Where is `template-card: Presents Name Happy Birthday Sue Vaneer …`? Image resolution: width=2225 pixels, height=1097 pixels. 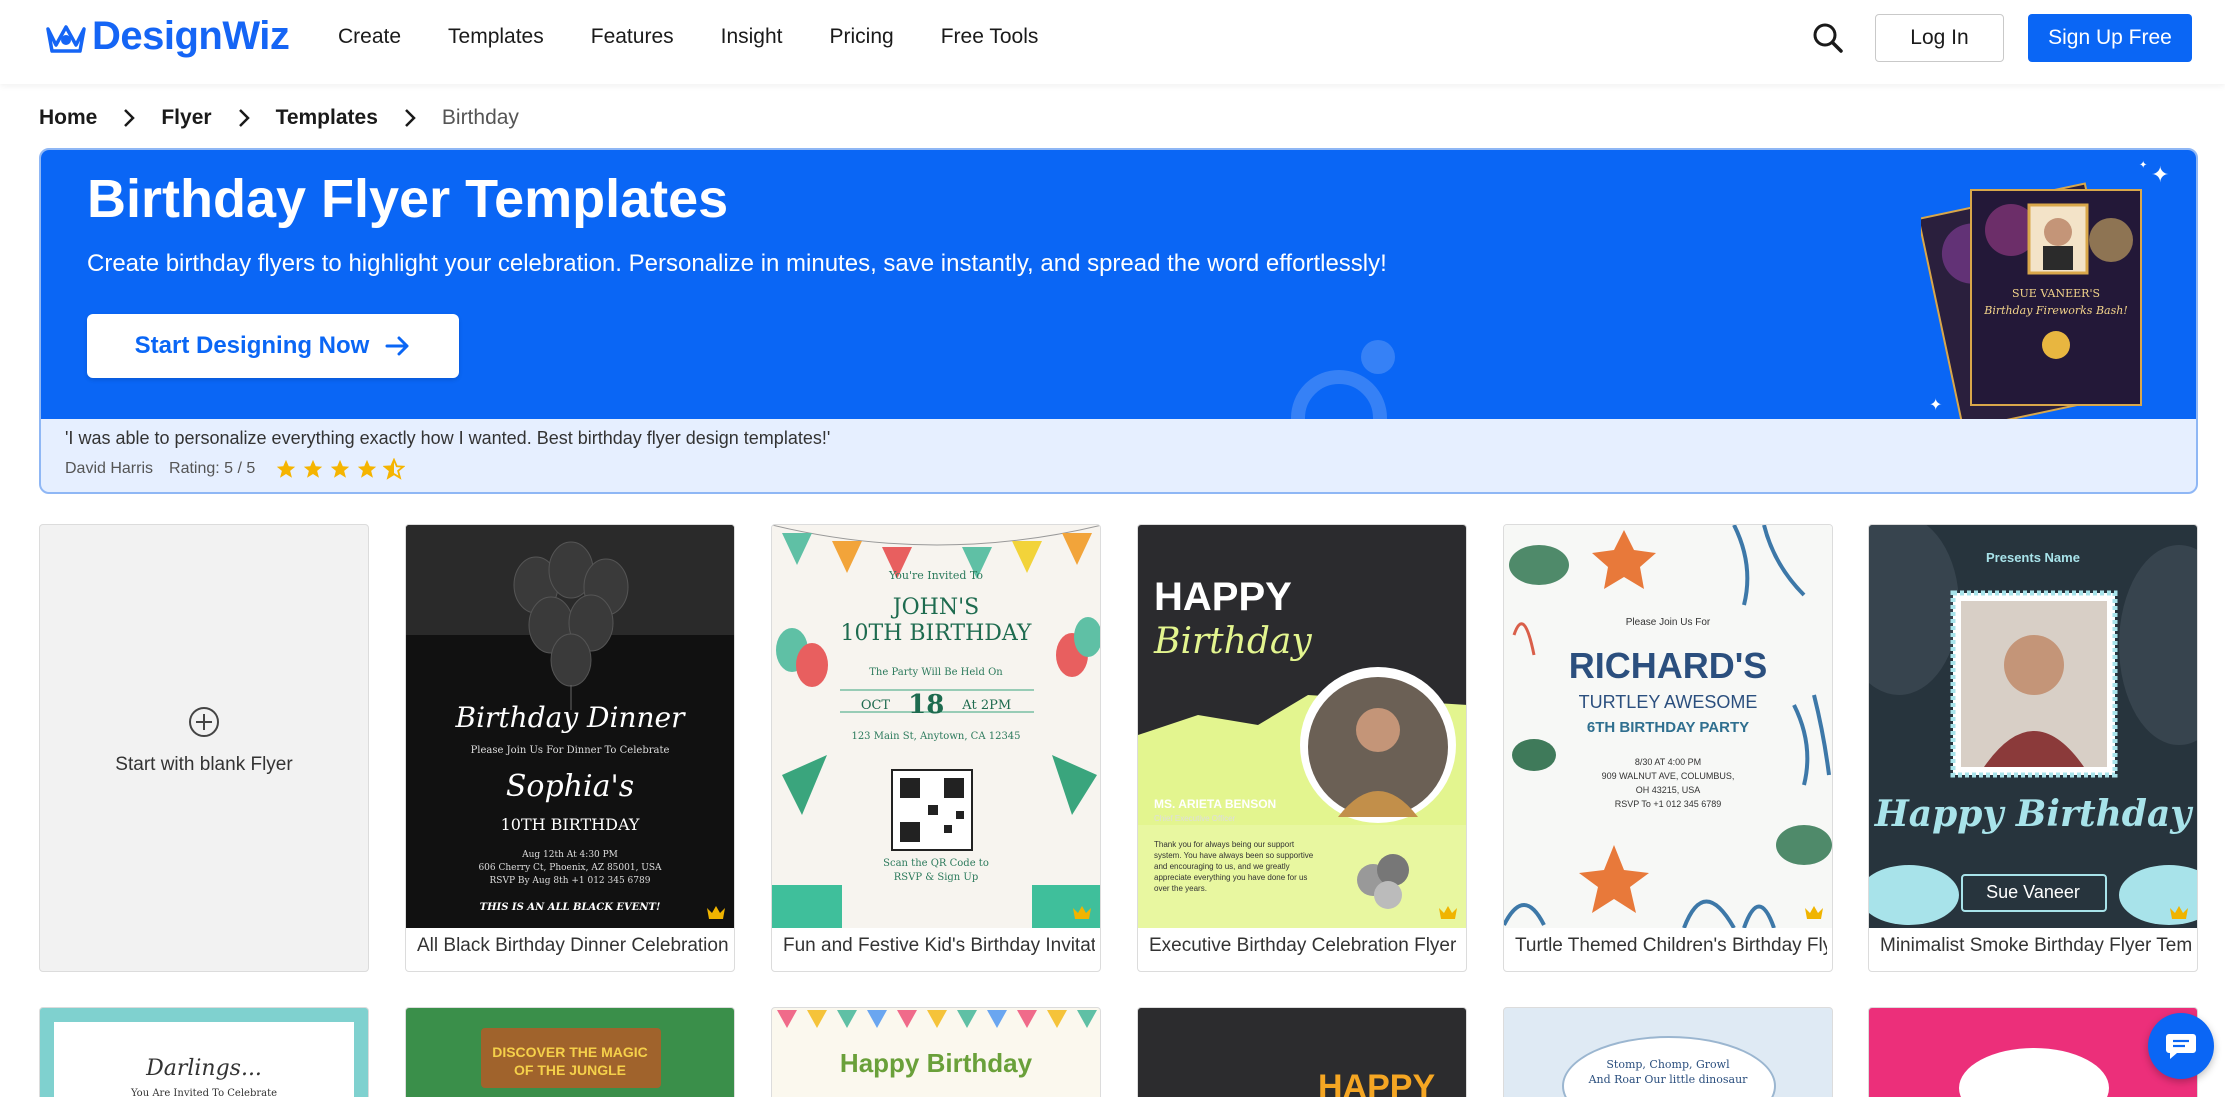 template-card: Presents Name Happy Birthday Sue Vaneer … is located at coordinates (2033, 748).